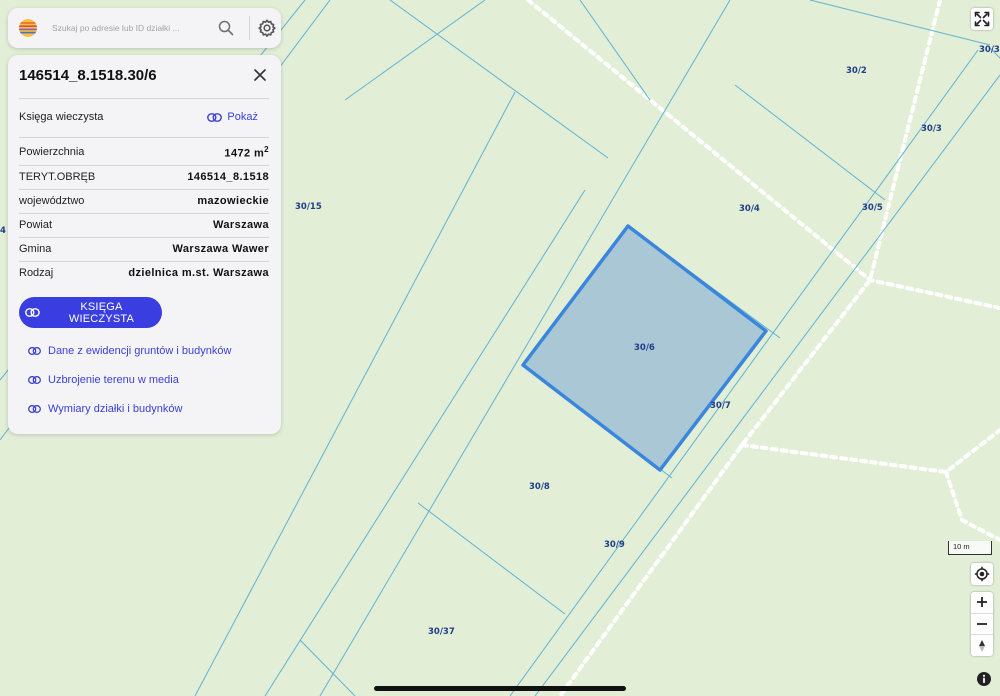  I want to click on link-dimensions: Wymiary działki i budynków, so click(105, 409).